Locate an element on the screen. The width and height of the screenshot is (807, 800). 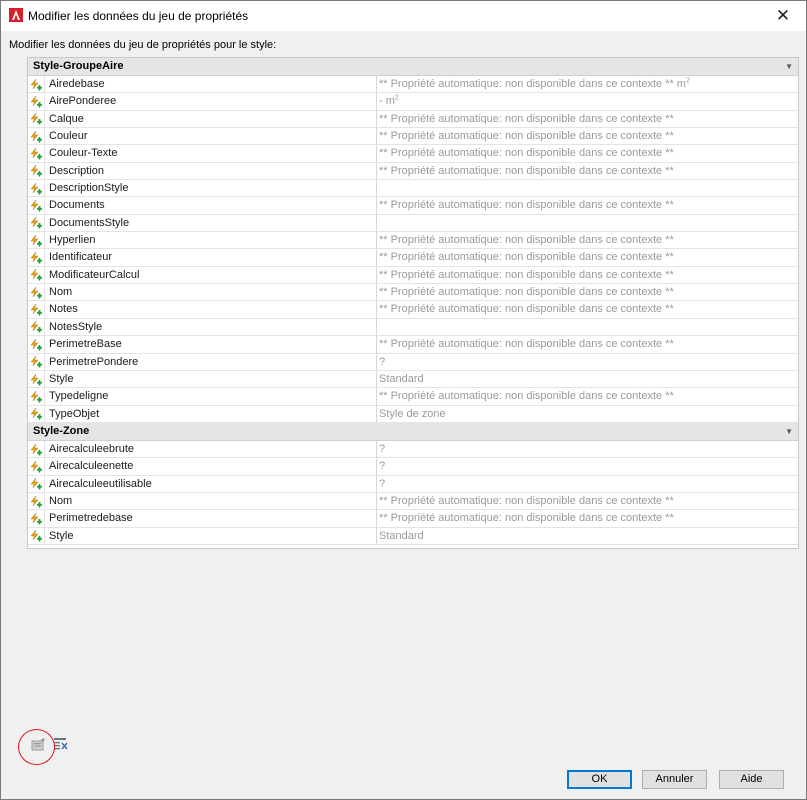
property-row: Airecalculeenette? is located at coordinates (413, 467).